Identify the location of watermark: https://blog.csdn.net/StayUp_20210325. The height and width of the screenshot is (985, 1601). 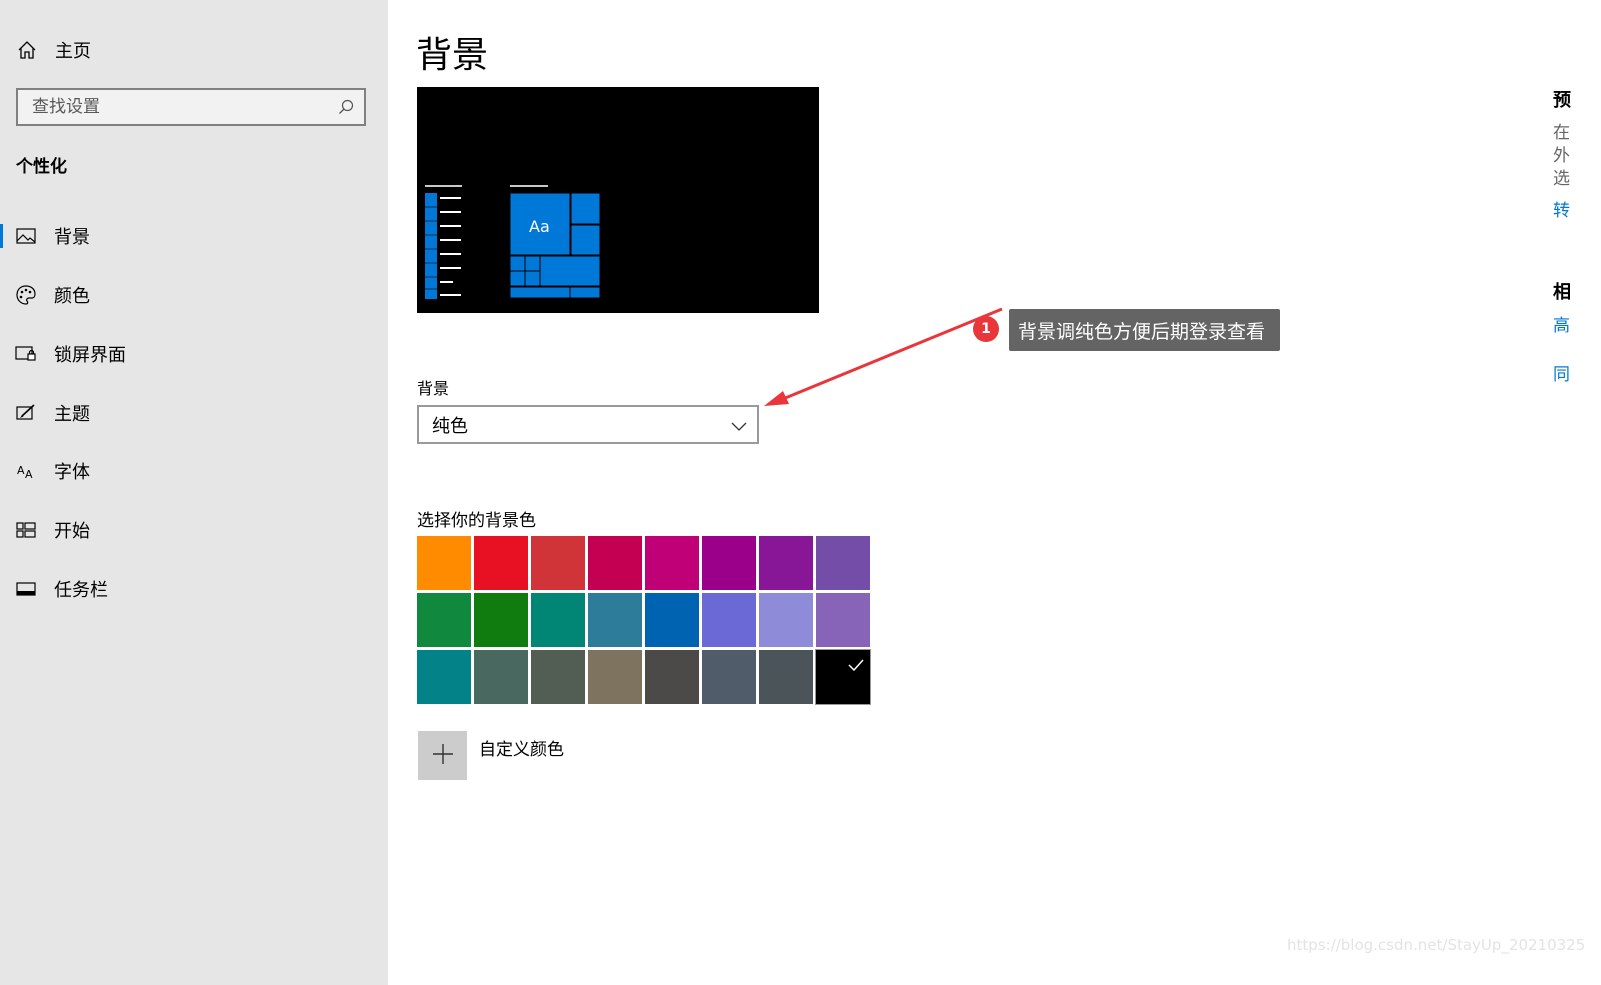
(1436, 945).